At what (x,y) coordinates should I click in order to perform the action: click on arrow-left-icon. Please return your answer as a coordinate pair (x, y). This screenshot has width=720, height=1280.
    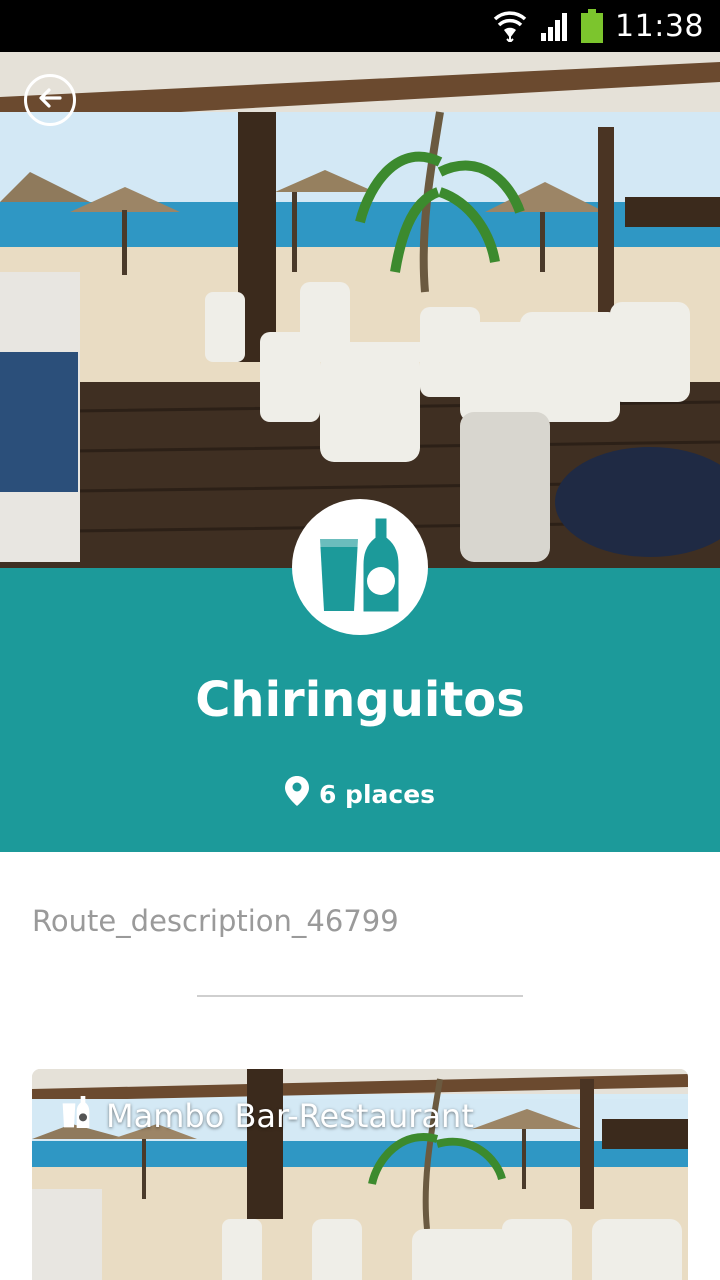
    Looking at the image, I should click on (50, 100).